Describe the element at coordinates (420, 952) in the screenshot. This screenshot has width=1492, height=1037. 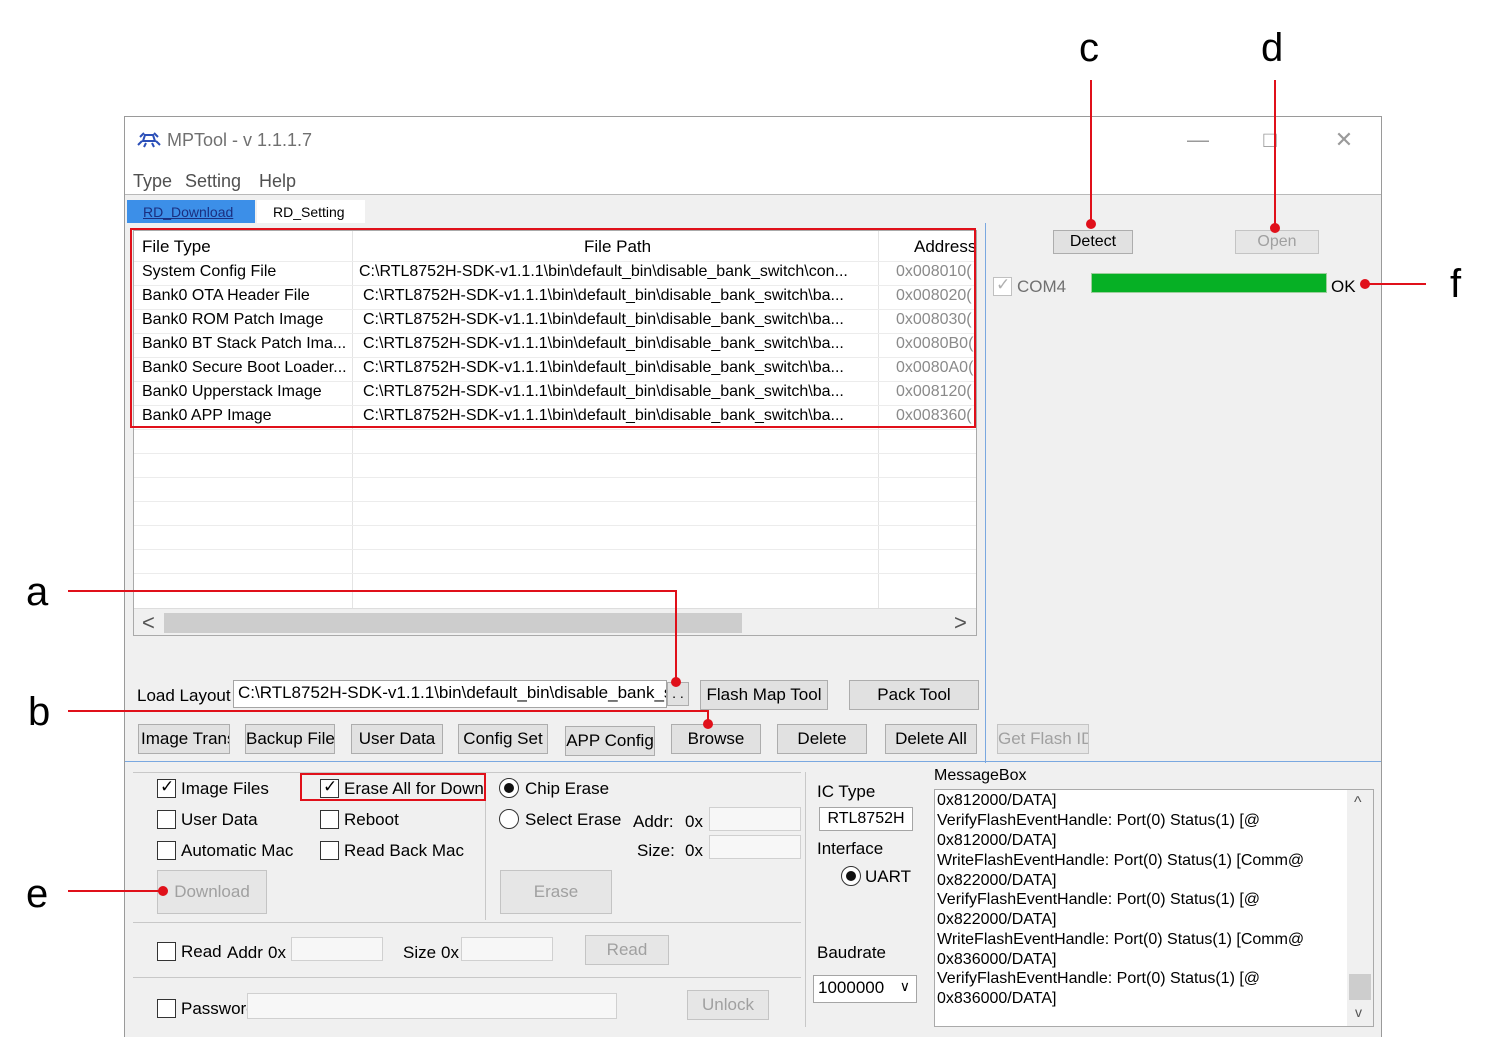
I see `read-size-label: Size` at that location.